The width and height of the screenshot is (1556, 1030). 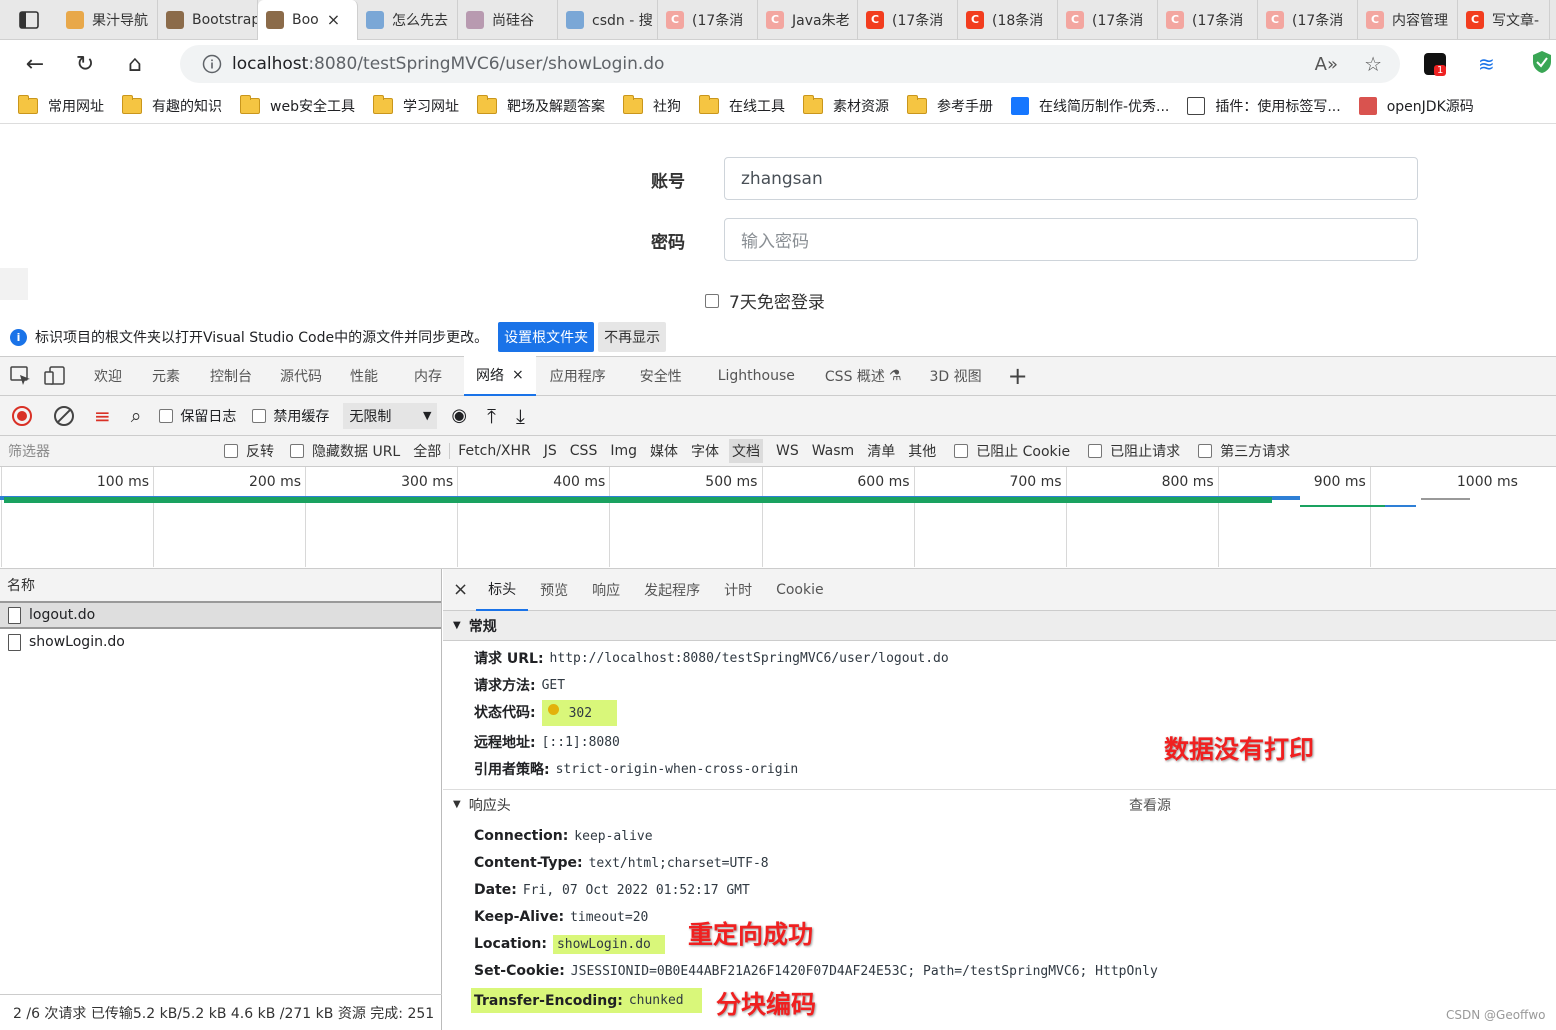 What do you see at coordinates (491, 416) in the screenshot?
I see `import-har-icon: ⤒` at bounding box center [491, 416].